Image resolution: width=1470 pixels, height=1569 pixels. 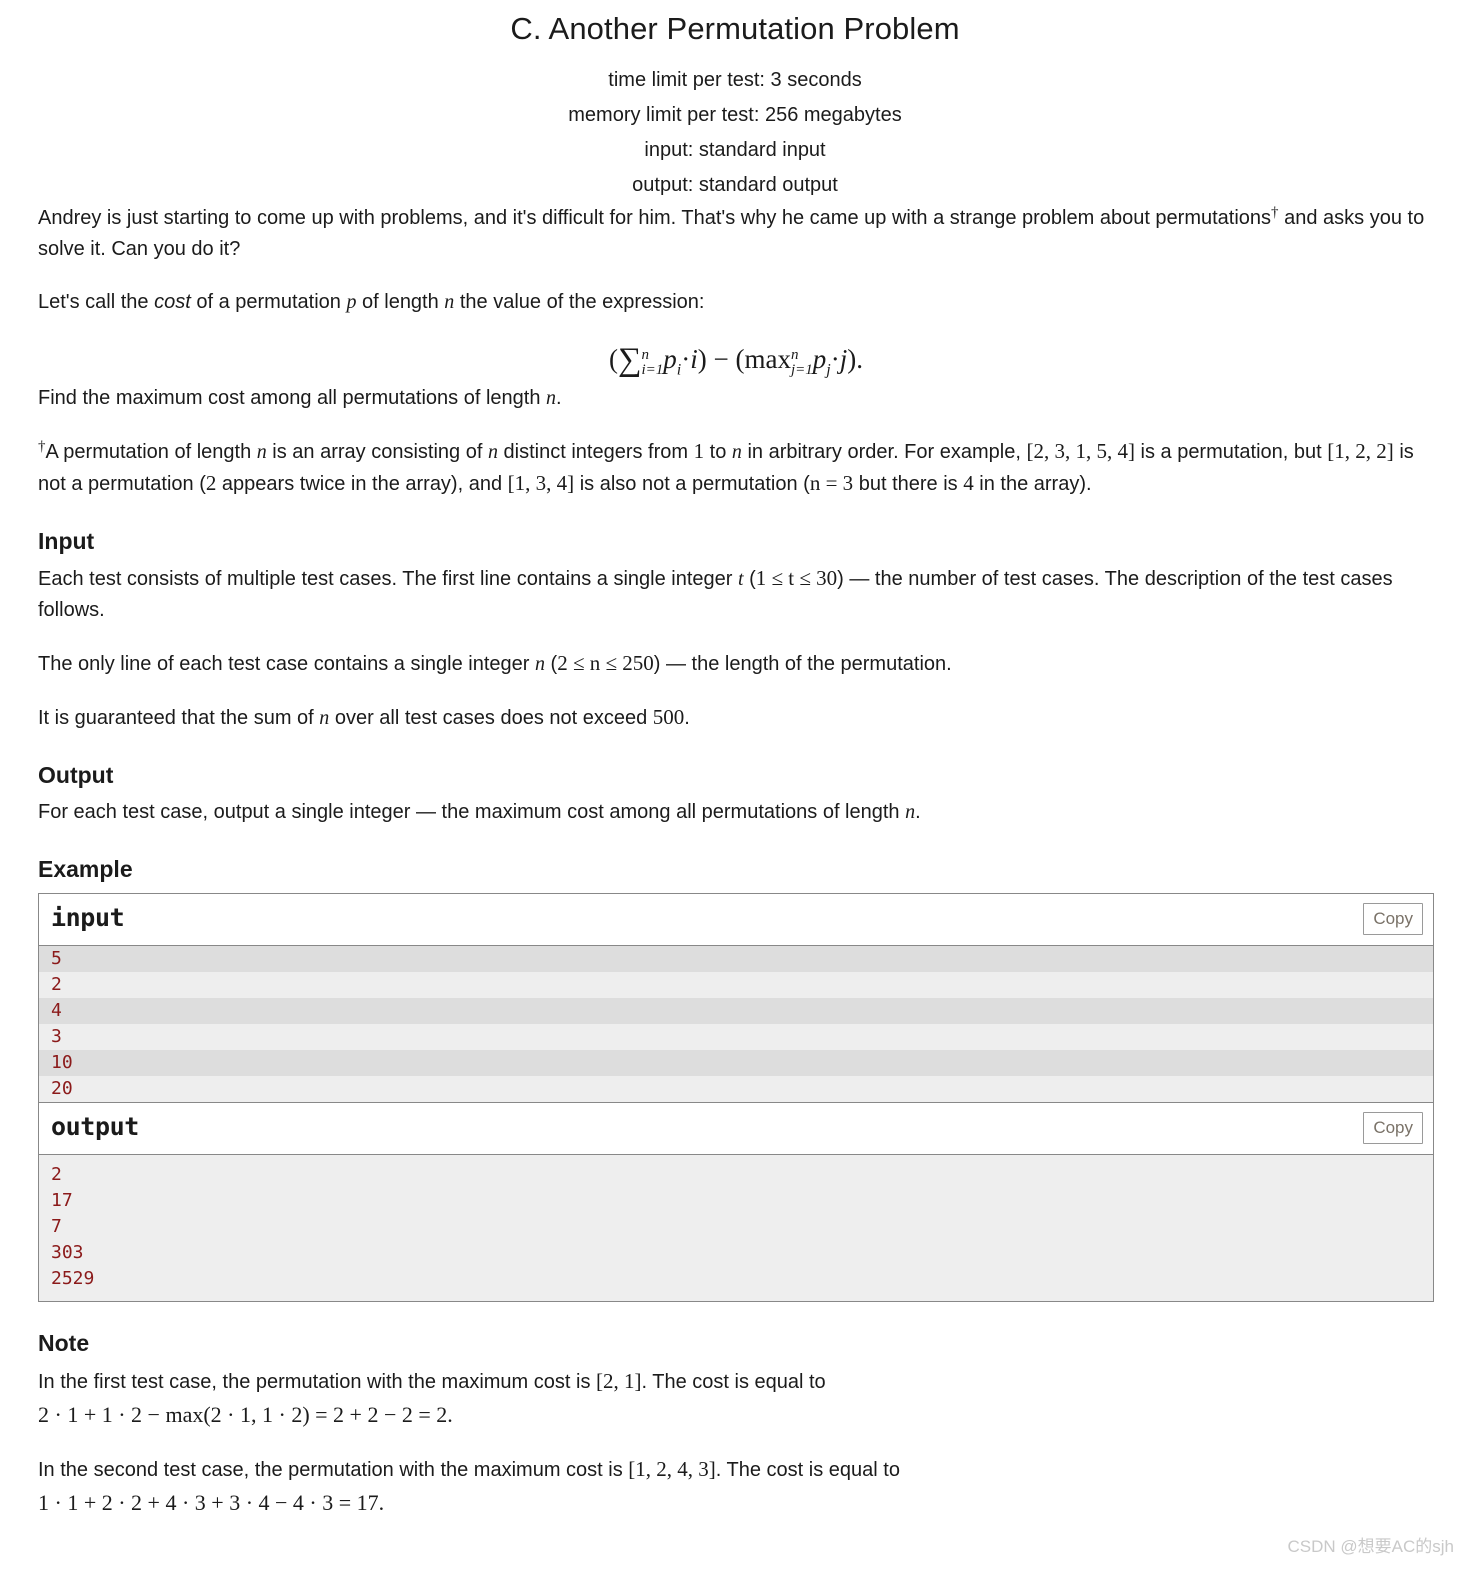 I want to click on footnote-four: 4, so click(x=968, y=482).